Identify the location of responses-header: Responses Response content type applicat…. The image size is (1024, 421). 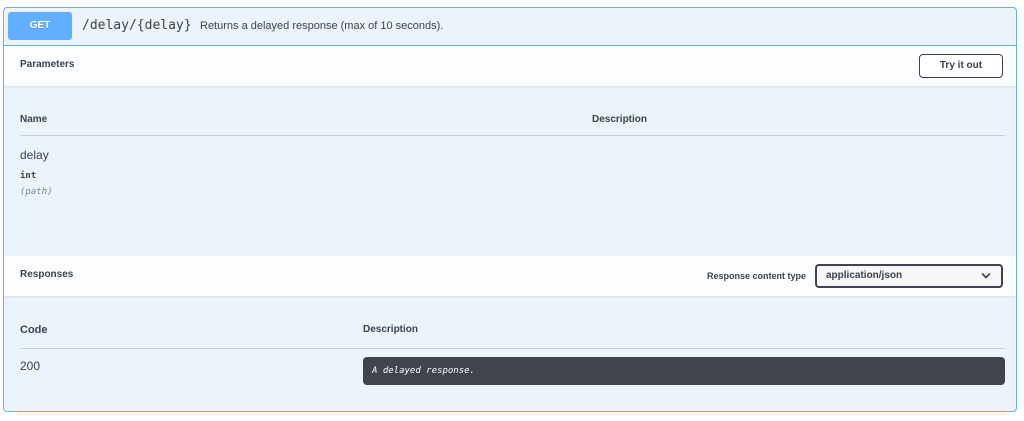
(510, 276).